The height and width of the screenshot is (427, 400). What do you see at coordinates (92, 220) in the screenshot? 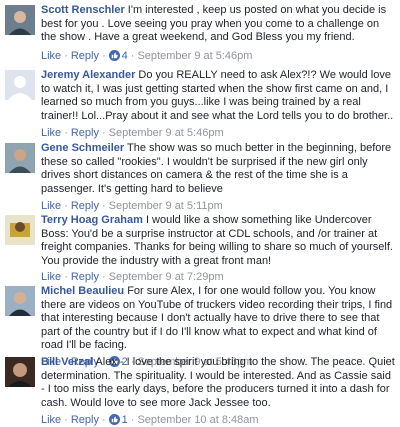
I see `comment-author: Terry Hoag Graham` at bounding box center [92, 220].